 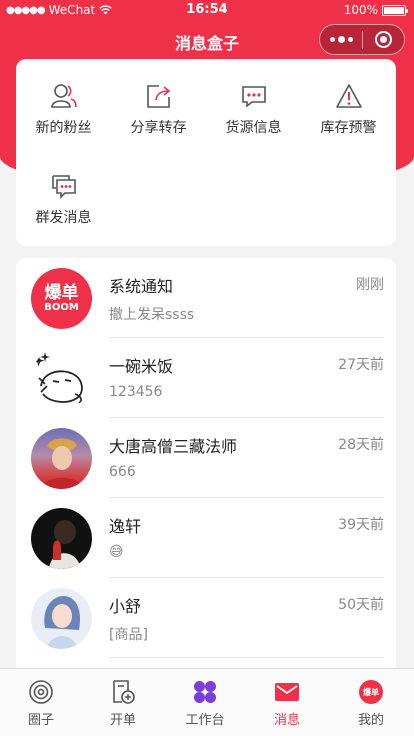 I want to click on tab-profile: 爆单 我的, so click(x=371, y=702).